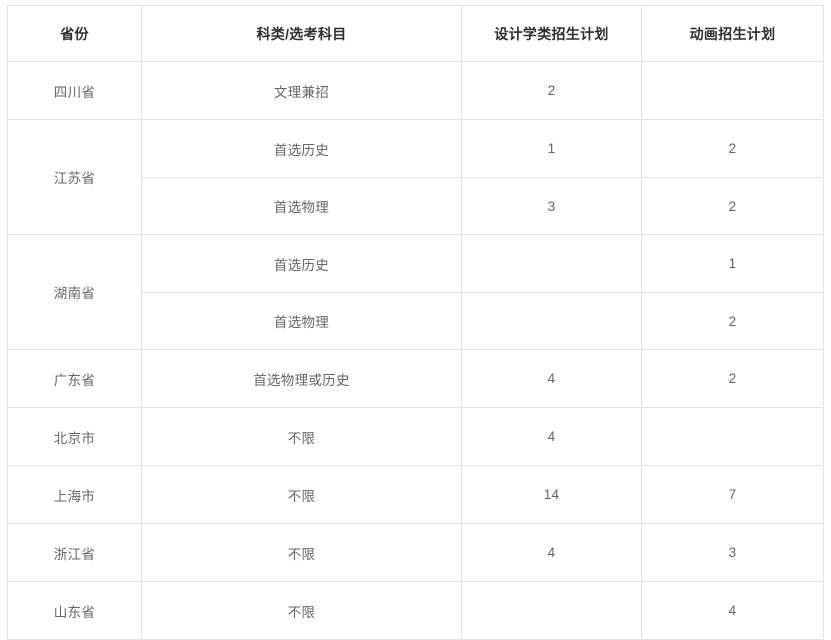 This screenshot has height=640, width=831. I want to click on cell-animation-plan: 7, so click(732, 494).